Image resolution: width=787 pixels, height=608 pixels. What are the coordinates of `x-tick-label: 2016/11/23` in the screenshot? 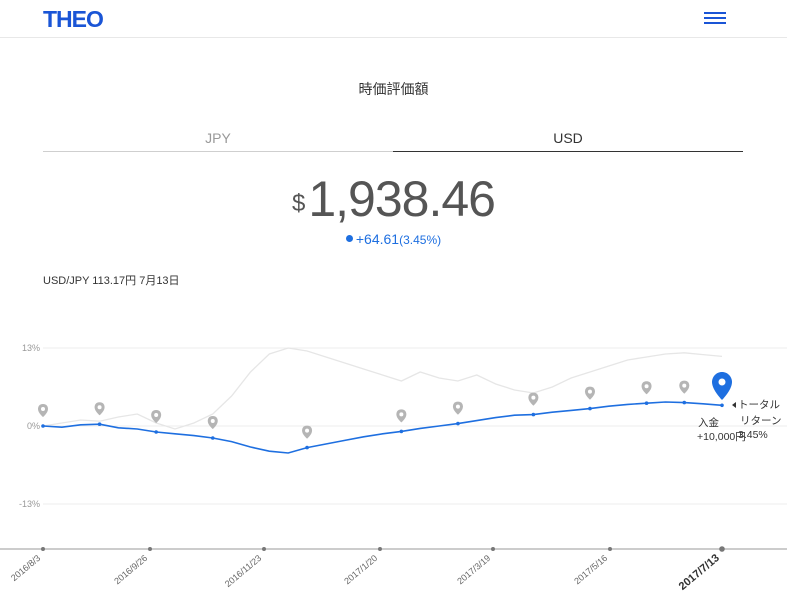 It's located at (243, 571).